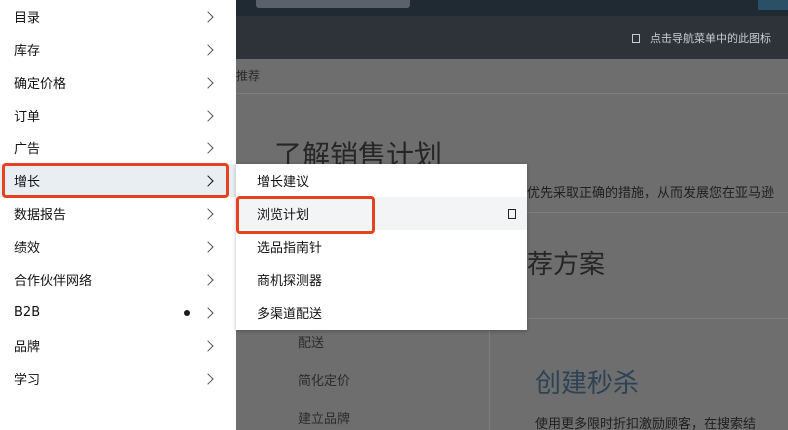  Describe the element at coordinates (118, 378) in the screenshot. I see `menu-item-learn: 学习` at that location.